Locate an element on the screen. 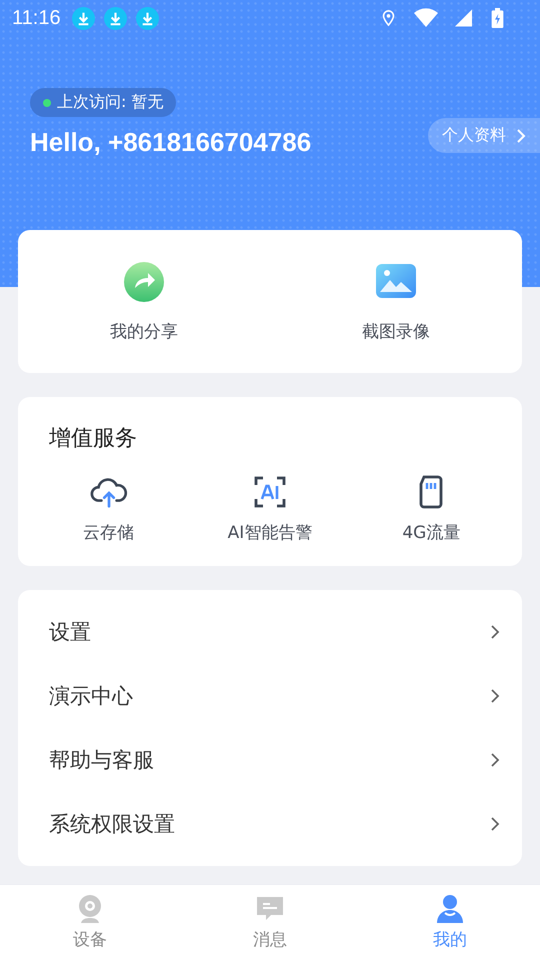 Image resolution: width=540 pixels, height=960 pixels. person-icon is located at coordinates (450, 909).